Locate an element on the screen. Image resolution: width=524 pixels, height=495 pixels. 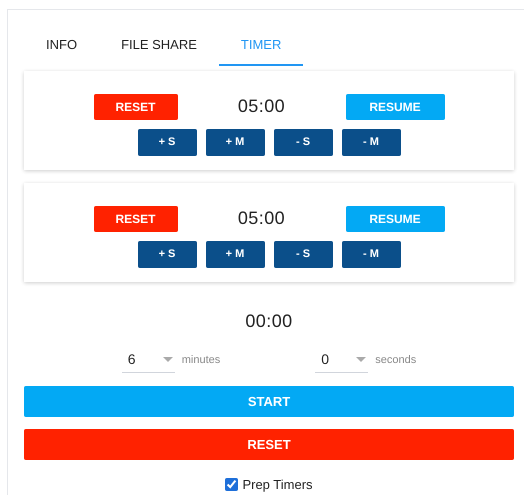
select-field: 0 is located at coordinates (341, 360).